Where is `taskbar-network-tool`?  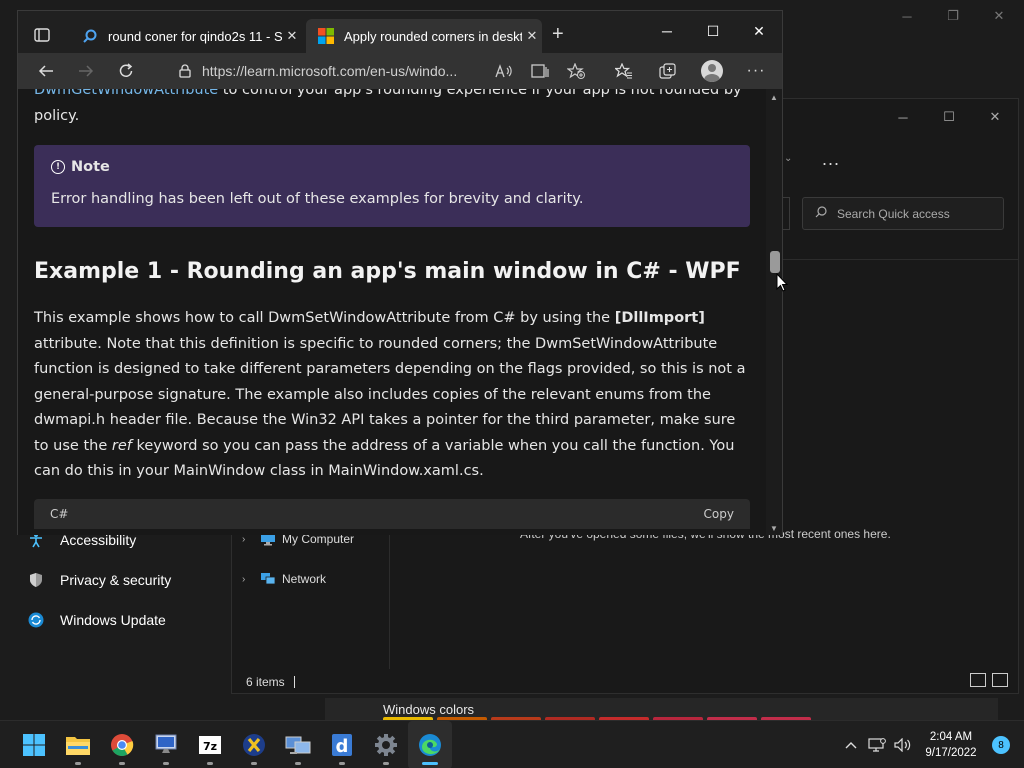
taskbar-network-tool is located at coordinates (298, 744).